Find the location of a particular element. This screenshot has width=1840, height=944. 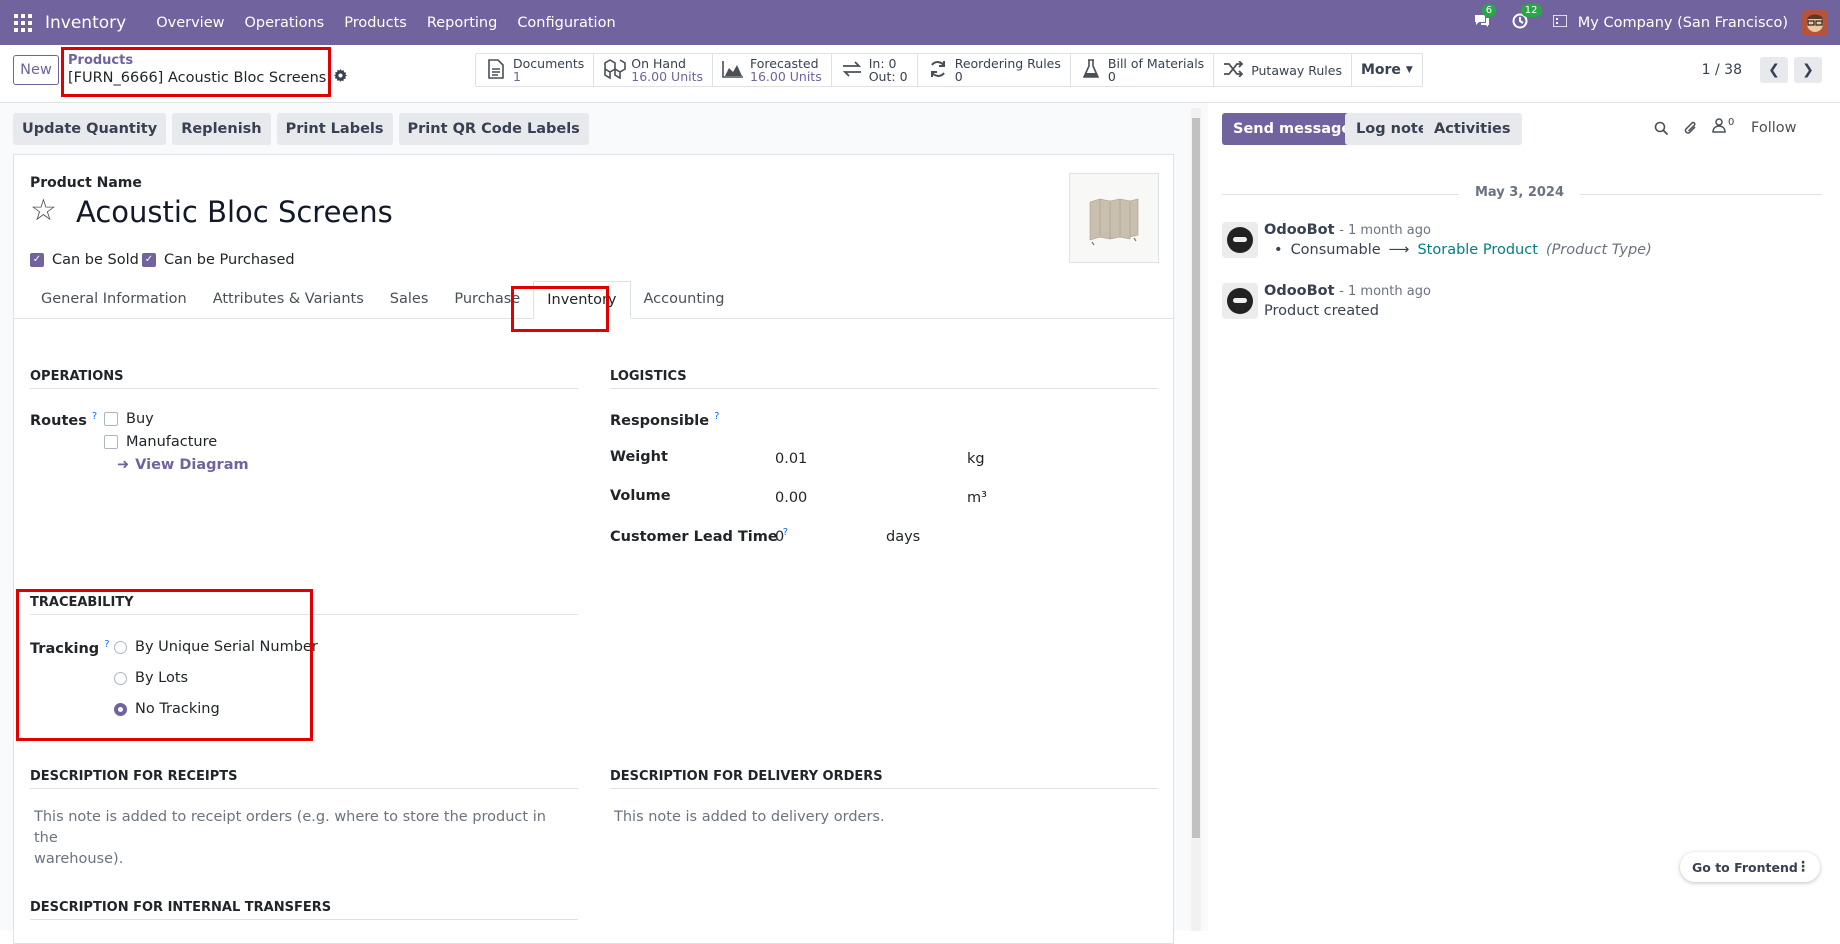

message-body: Product created is located at coordinates (1321, 311).